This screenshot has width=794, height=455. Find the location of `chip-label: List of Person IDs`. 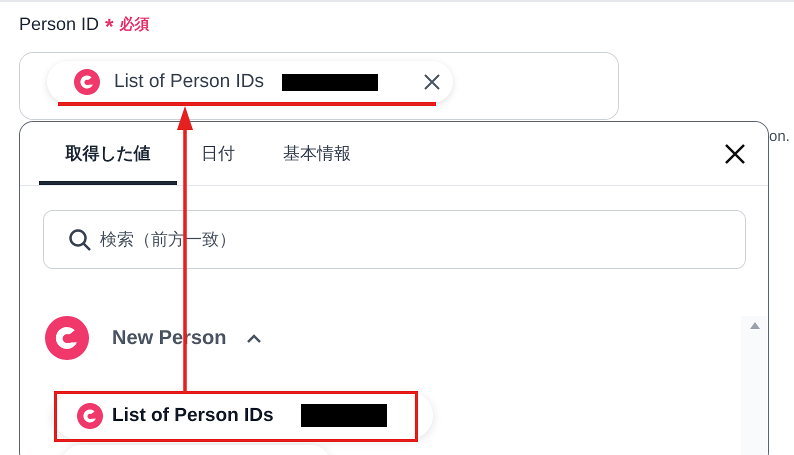

chip-label: List of Person IDs is located at coordinates (189, 82).